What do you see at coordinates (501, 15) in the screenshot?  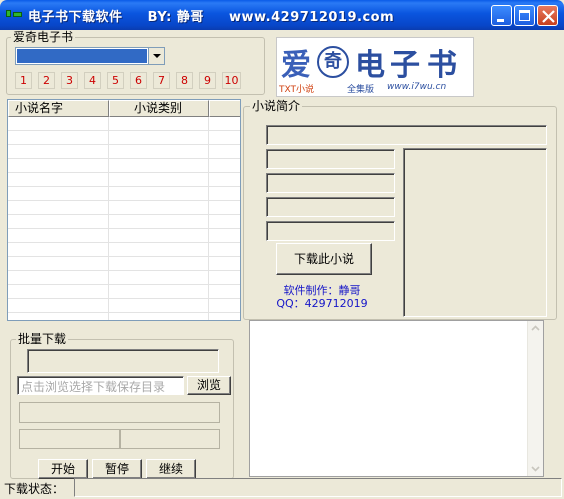 I see `minimize-button` at bounding box center [501, 15].